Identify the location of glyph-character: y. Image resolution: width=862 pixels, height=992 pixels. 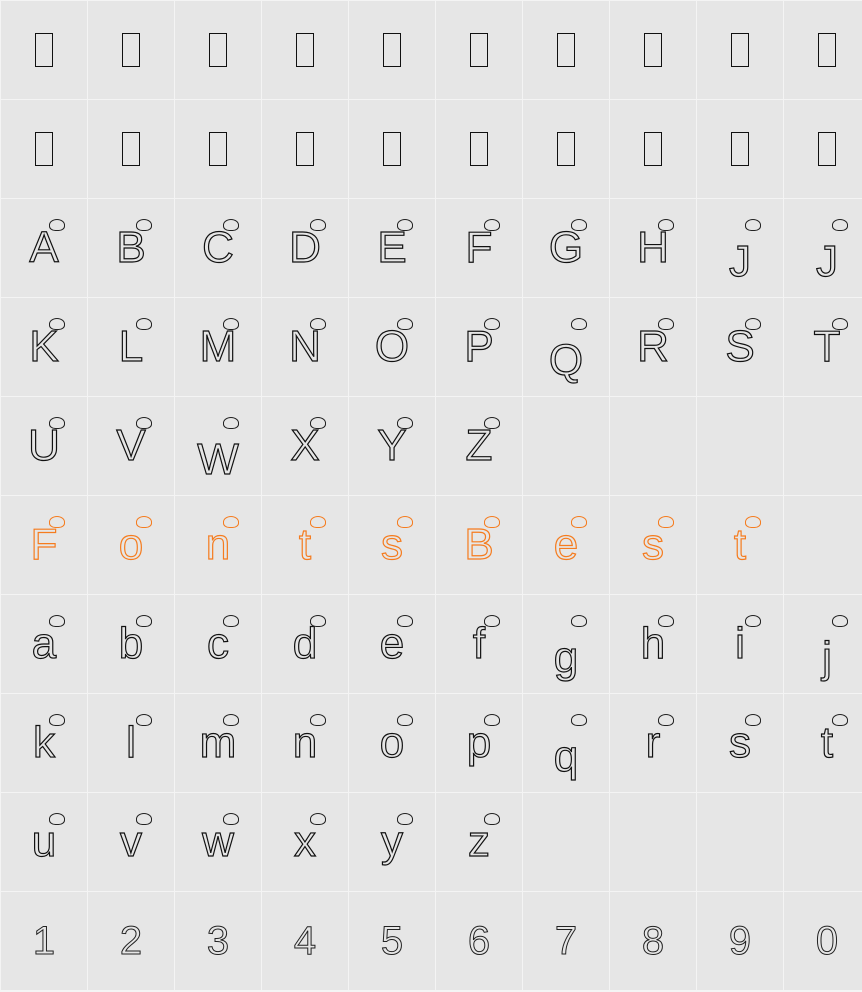
(391, 841).